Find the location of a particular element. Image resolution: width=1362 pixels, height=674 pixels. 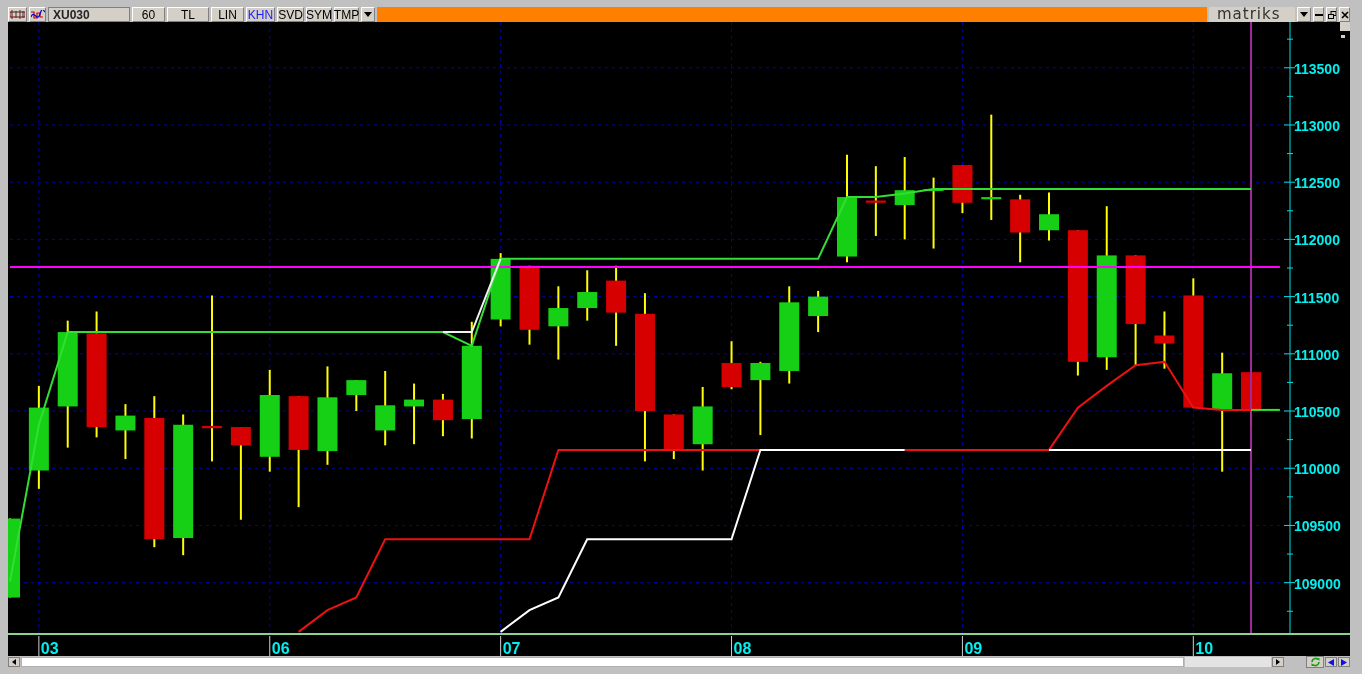

axis-label: 06 is located at coordinates (280, 648).